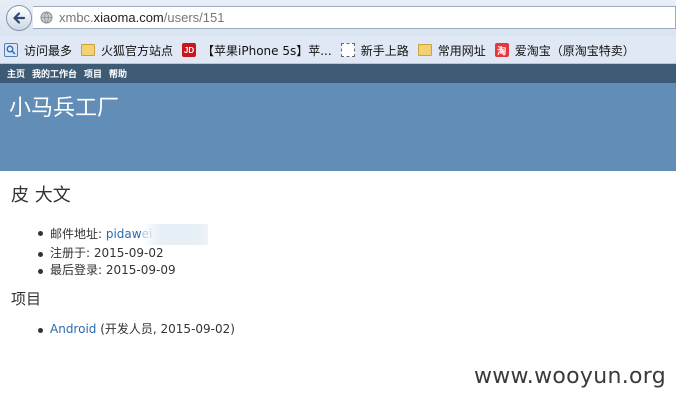 The width and height of the screenshot is (676, 406). Describe the element at coordinates (384, 50) in the screenshot. I see `bookmark-label: 新手上路` at that location.